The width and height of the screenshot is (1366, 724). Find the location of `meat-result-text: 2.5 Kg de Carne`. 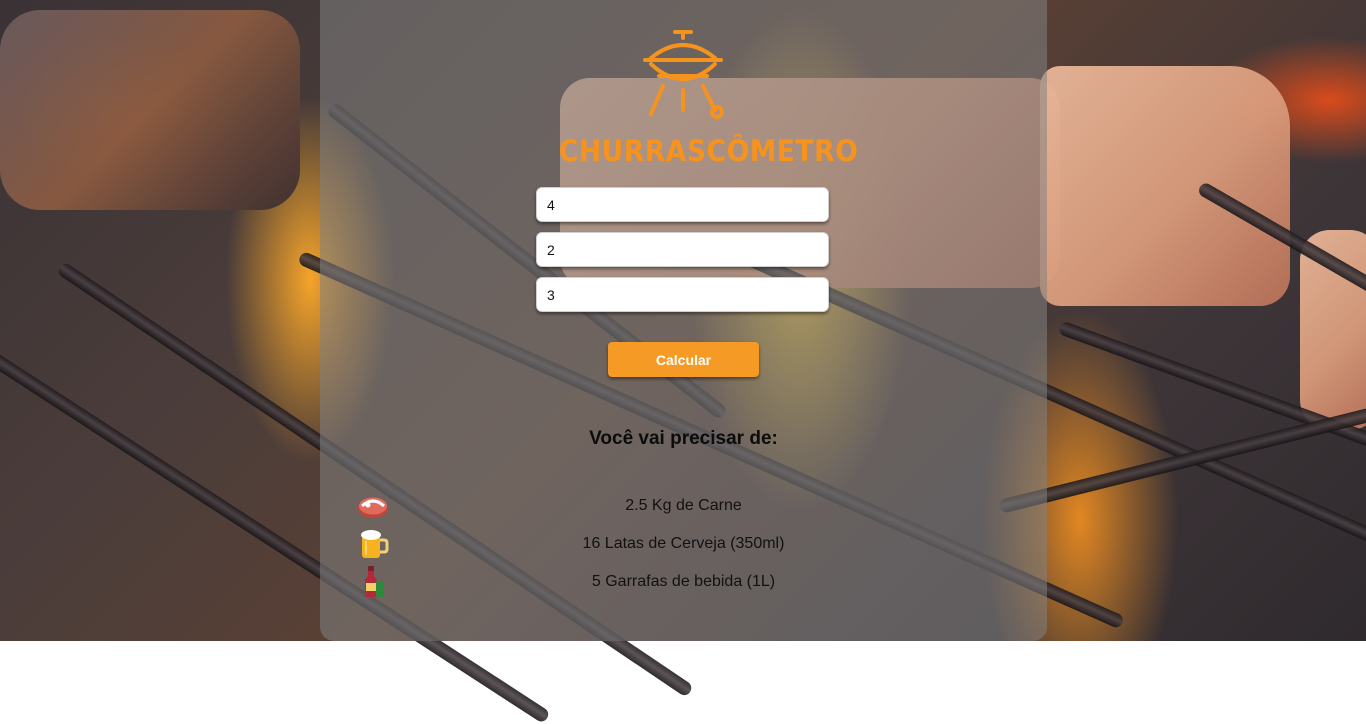

meat-result-text: 2.5 Kg de Carne is located at coordinates (683, 506).